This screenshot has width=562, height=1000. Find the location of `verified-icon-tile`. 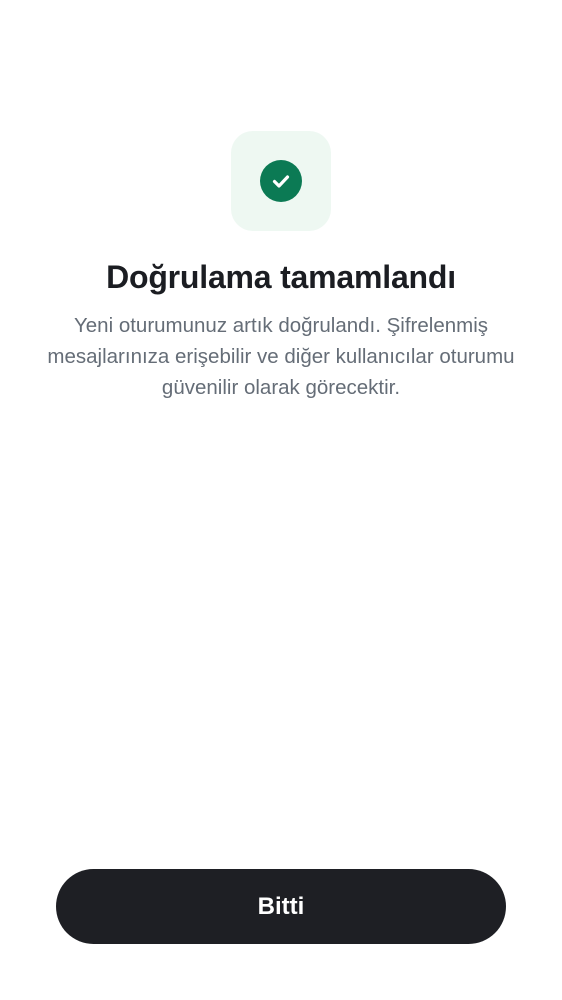

verified-icon-tile is located at coordinates (281, 181).